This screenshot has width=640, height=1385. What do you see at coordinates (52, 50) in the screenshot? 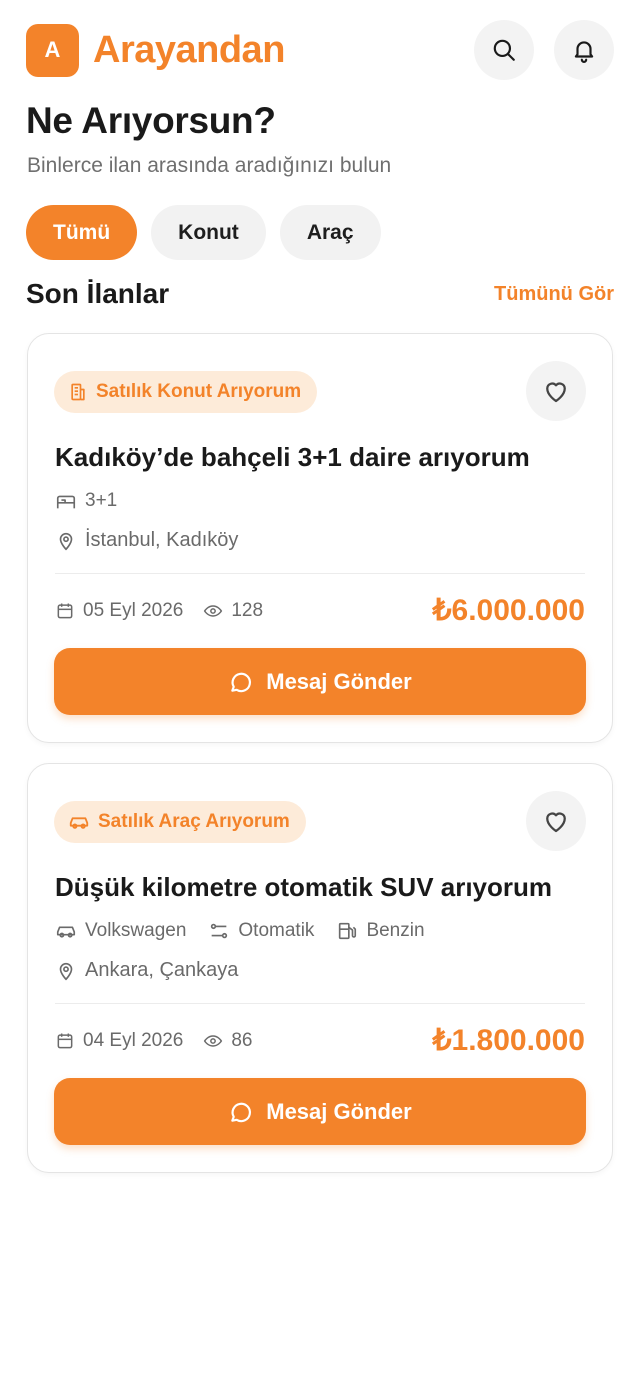
I see `logo: A` at bounding box center [52, 50].